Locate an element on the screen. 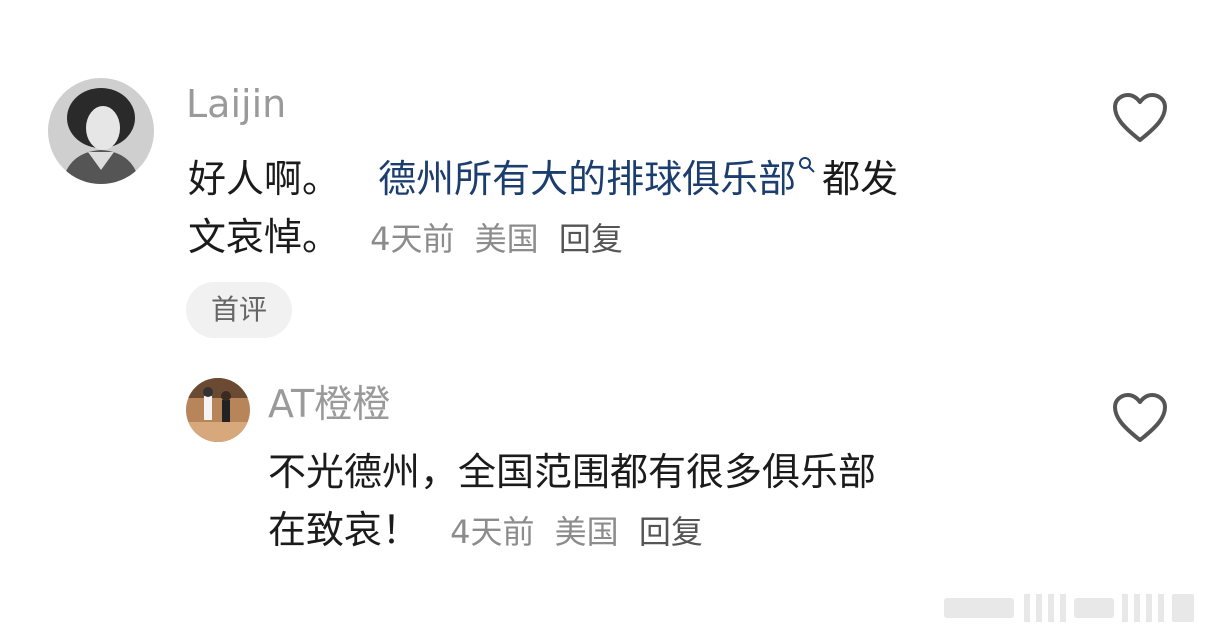 The height and width of the screenshot is (644, 1220). comment-text: 不光德州，全国范围都有很多俱乐部 在致哀！ 4天前 美国 回复 is located at coordinates (572, 502).